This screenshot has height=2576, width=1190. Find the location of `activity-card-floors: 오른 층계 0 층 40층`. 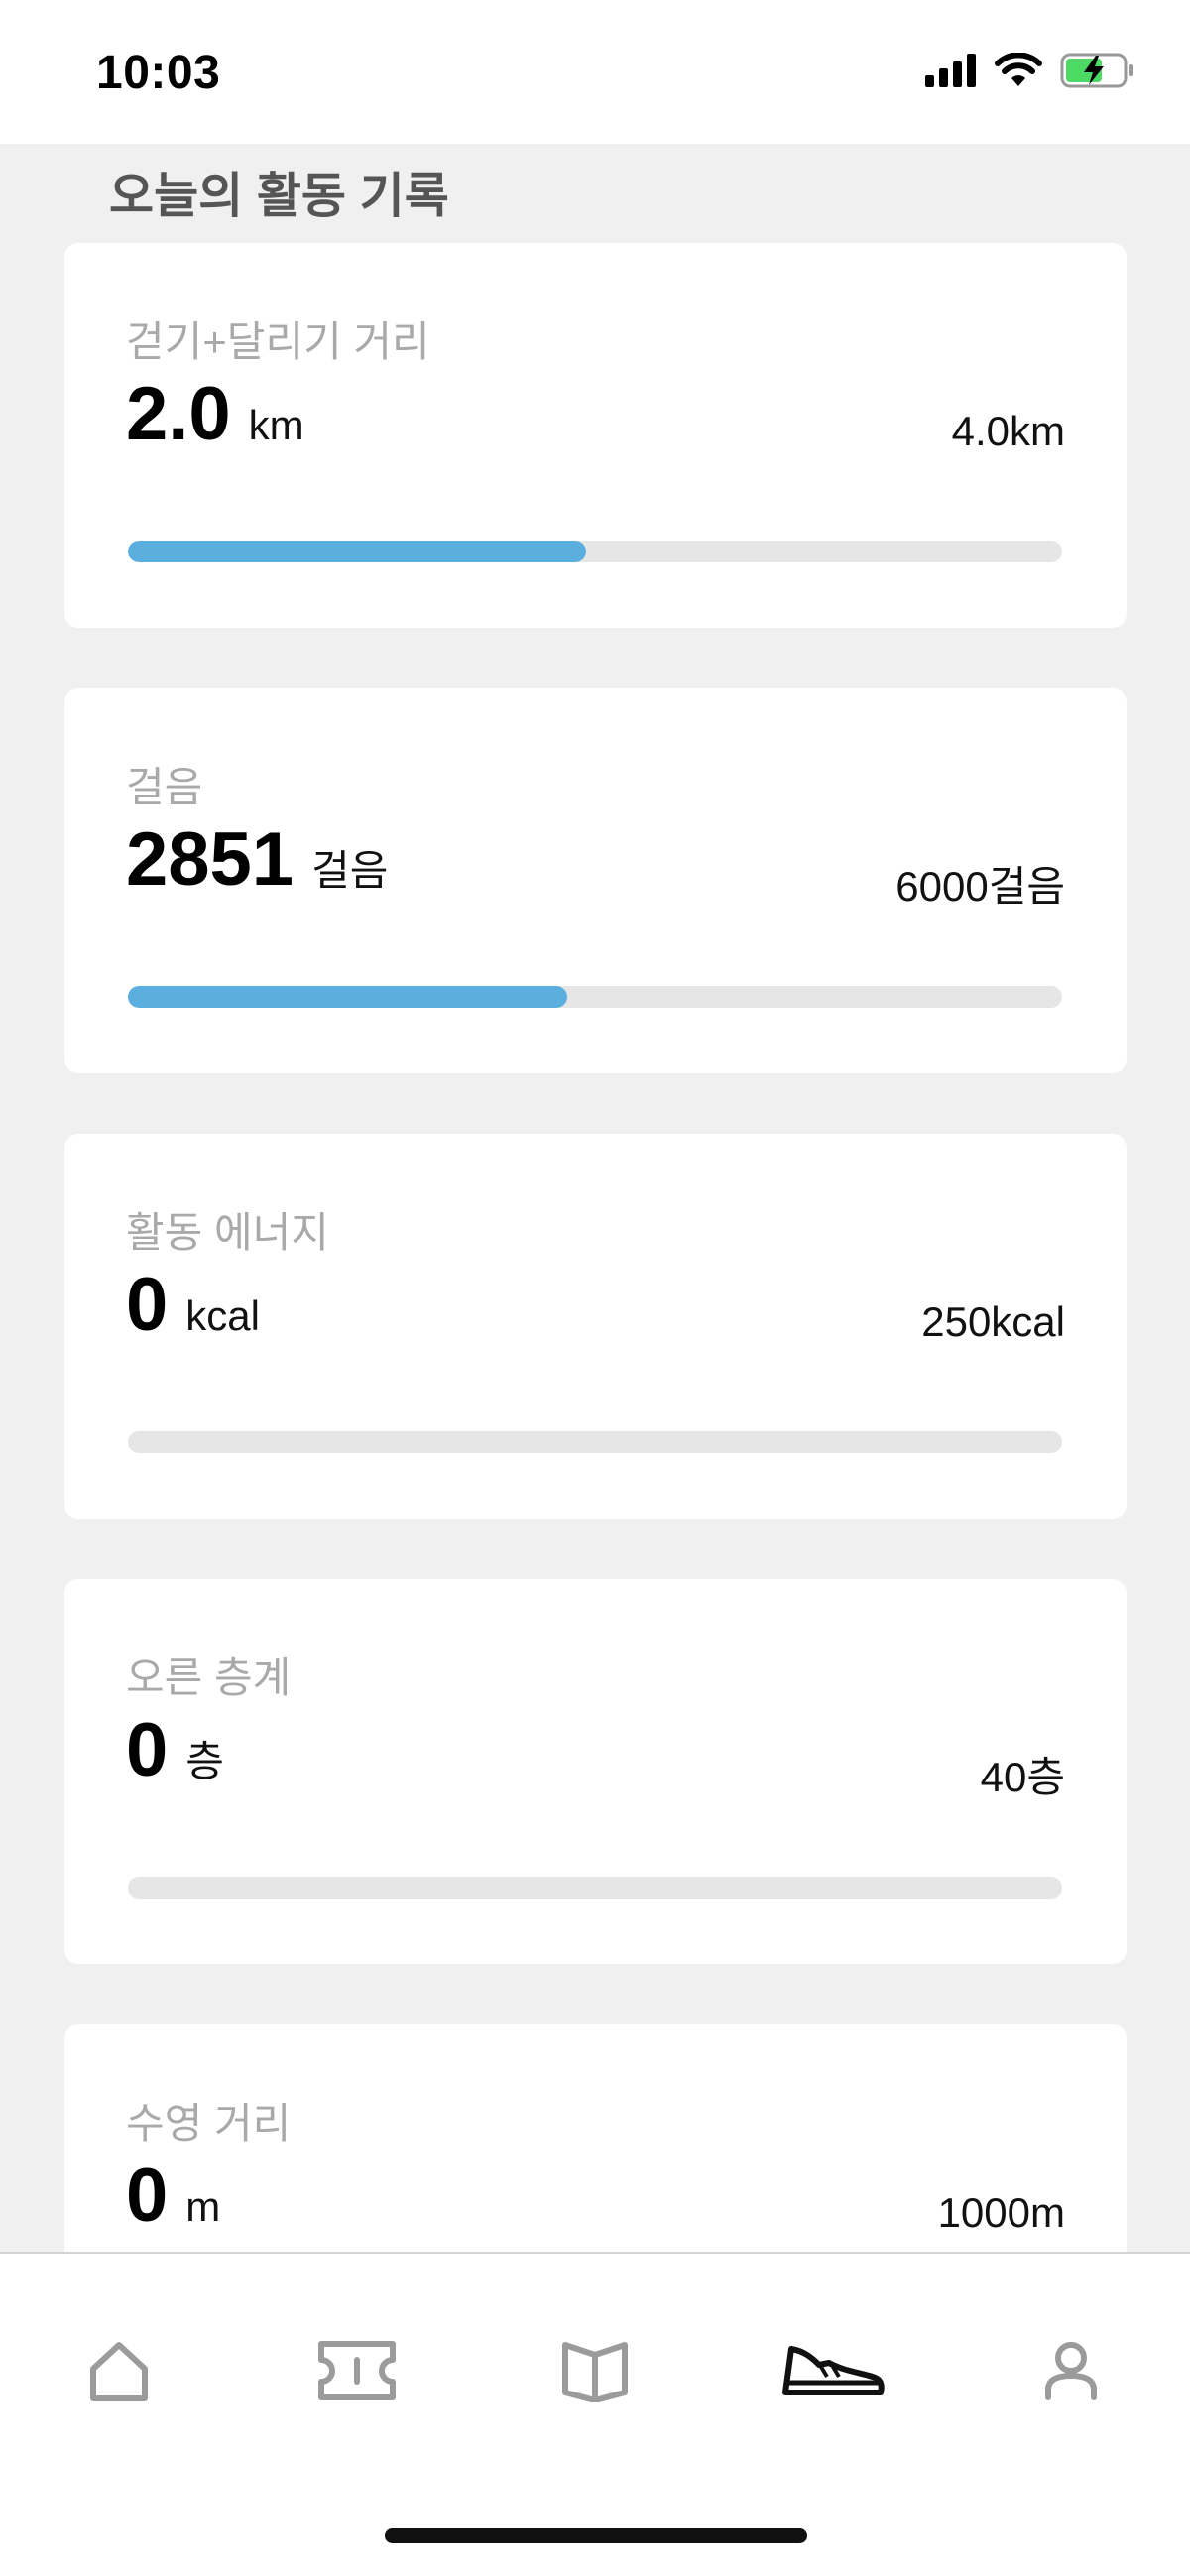

activity-card-floors: 오른 층계 0 층 40층 is located at coordinates (595, 1771).